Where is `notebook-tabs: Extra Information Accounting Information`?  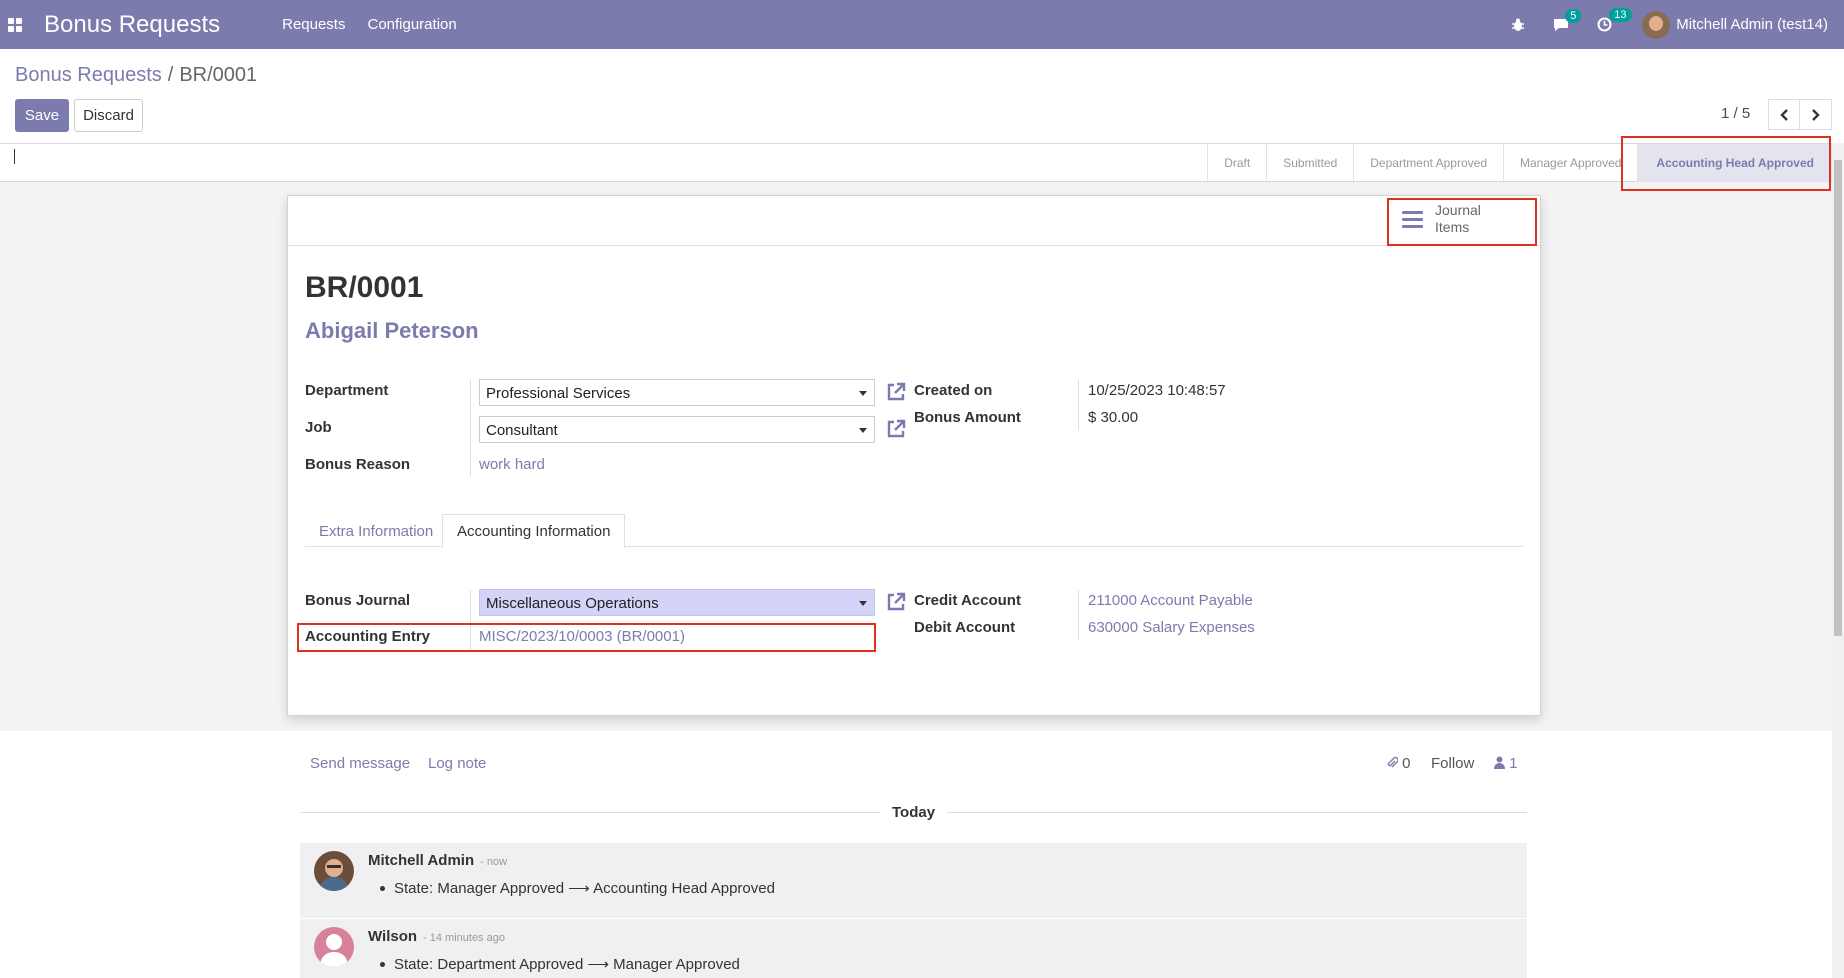 notebook-tabs: Extra Information Accounting Information is located at coordinates (914, 531).